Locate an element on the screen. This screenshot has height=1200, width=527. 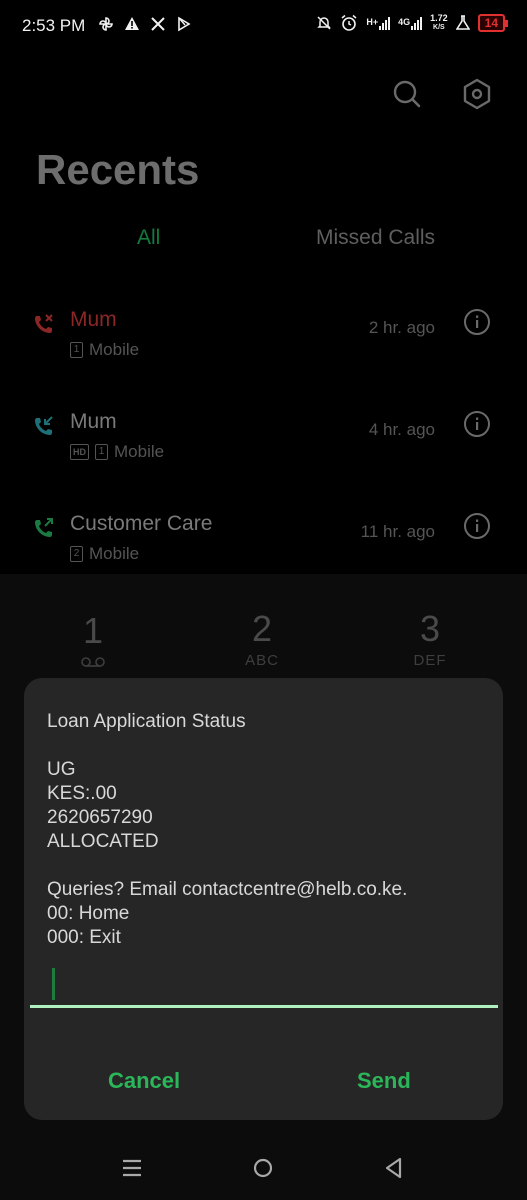
status-time: 2:53 PM is located at coordinates (54, 25).